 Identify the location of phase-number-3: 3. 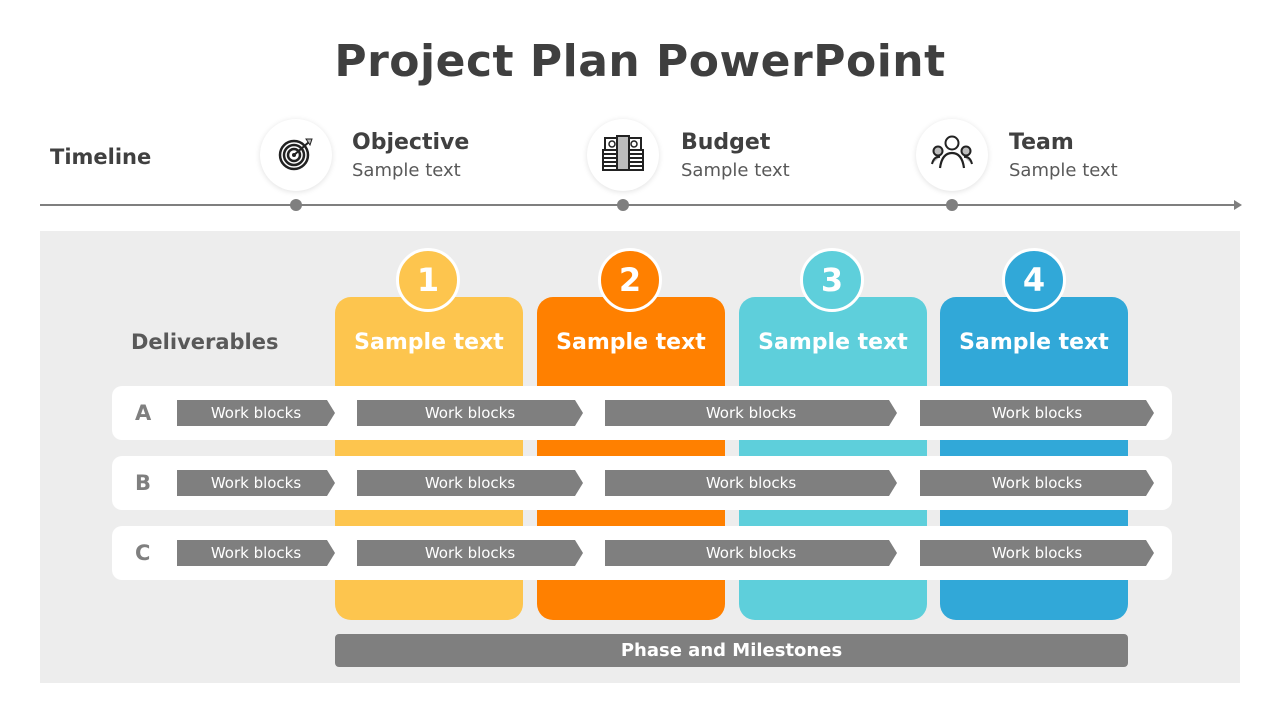
(832, 280).